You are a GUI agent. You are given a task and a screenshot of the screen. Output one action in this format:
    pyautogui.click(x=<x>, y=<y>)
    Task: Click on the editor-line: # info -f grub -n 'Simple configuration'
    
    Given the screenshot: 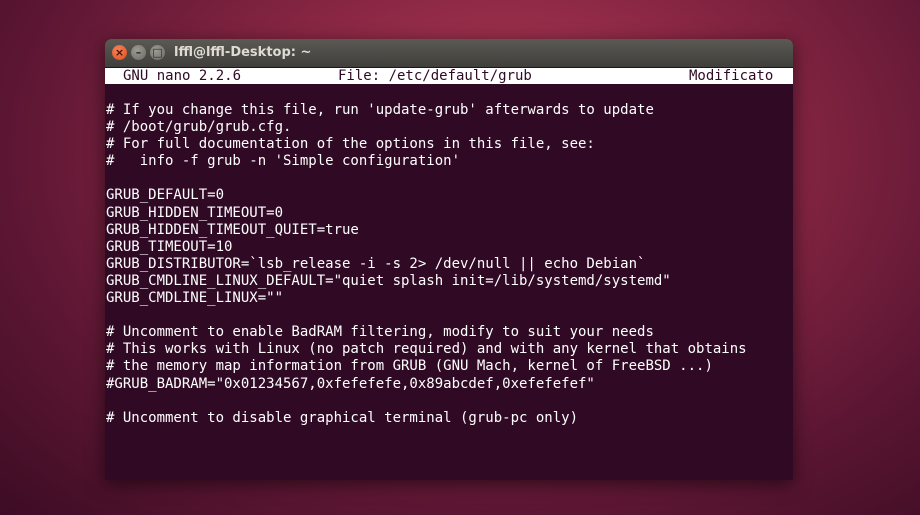 What is the action you would take?
    pyautogui.click(x=426, y=161)
    